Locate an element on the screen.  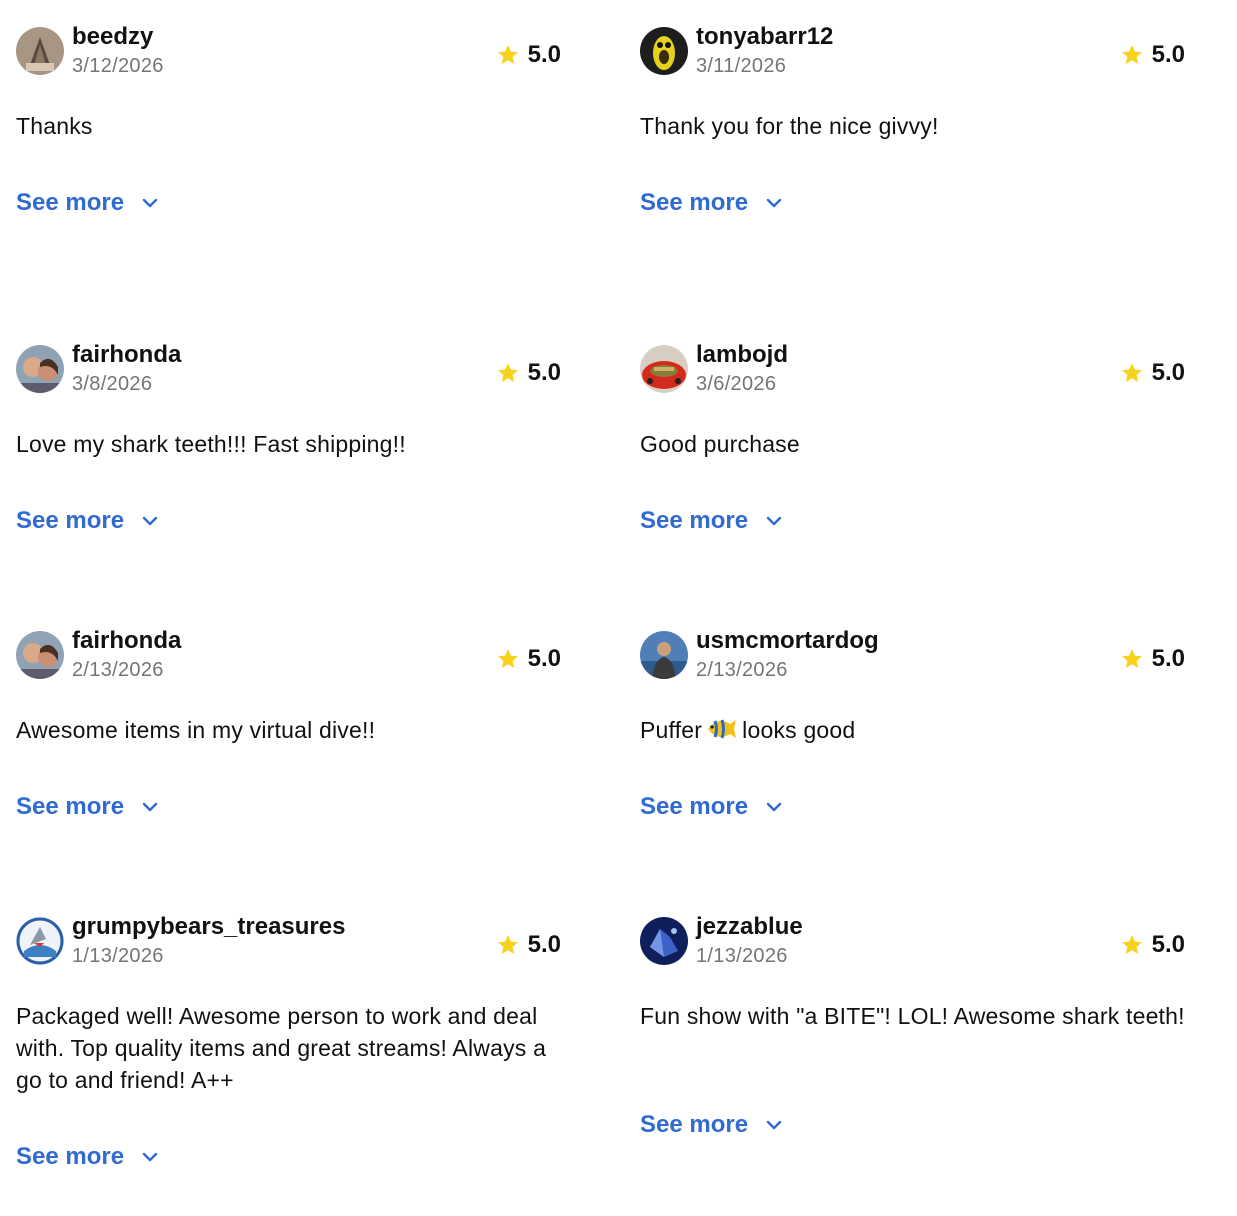
shark-cartoon-avatar-icon is located at coordinates (40, 941).